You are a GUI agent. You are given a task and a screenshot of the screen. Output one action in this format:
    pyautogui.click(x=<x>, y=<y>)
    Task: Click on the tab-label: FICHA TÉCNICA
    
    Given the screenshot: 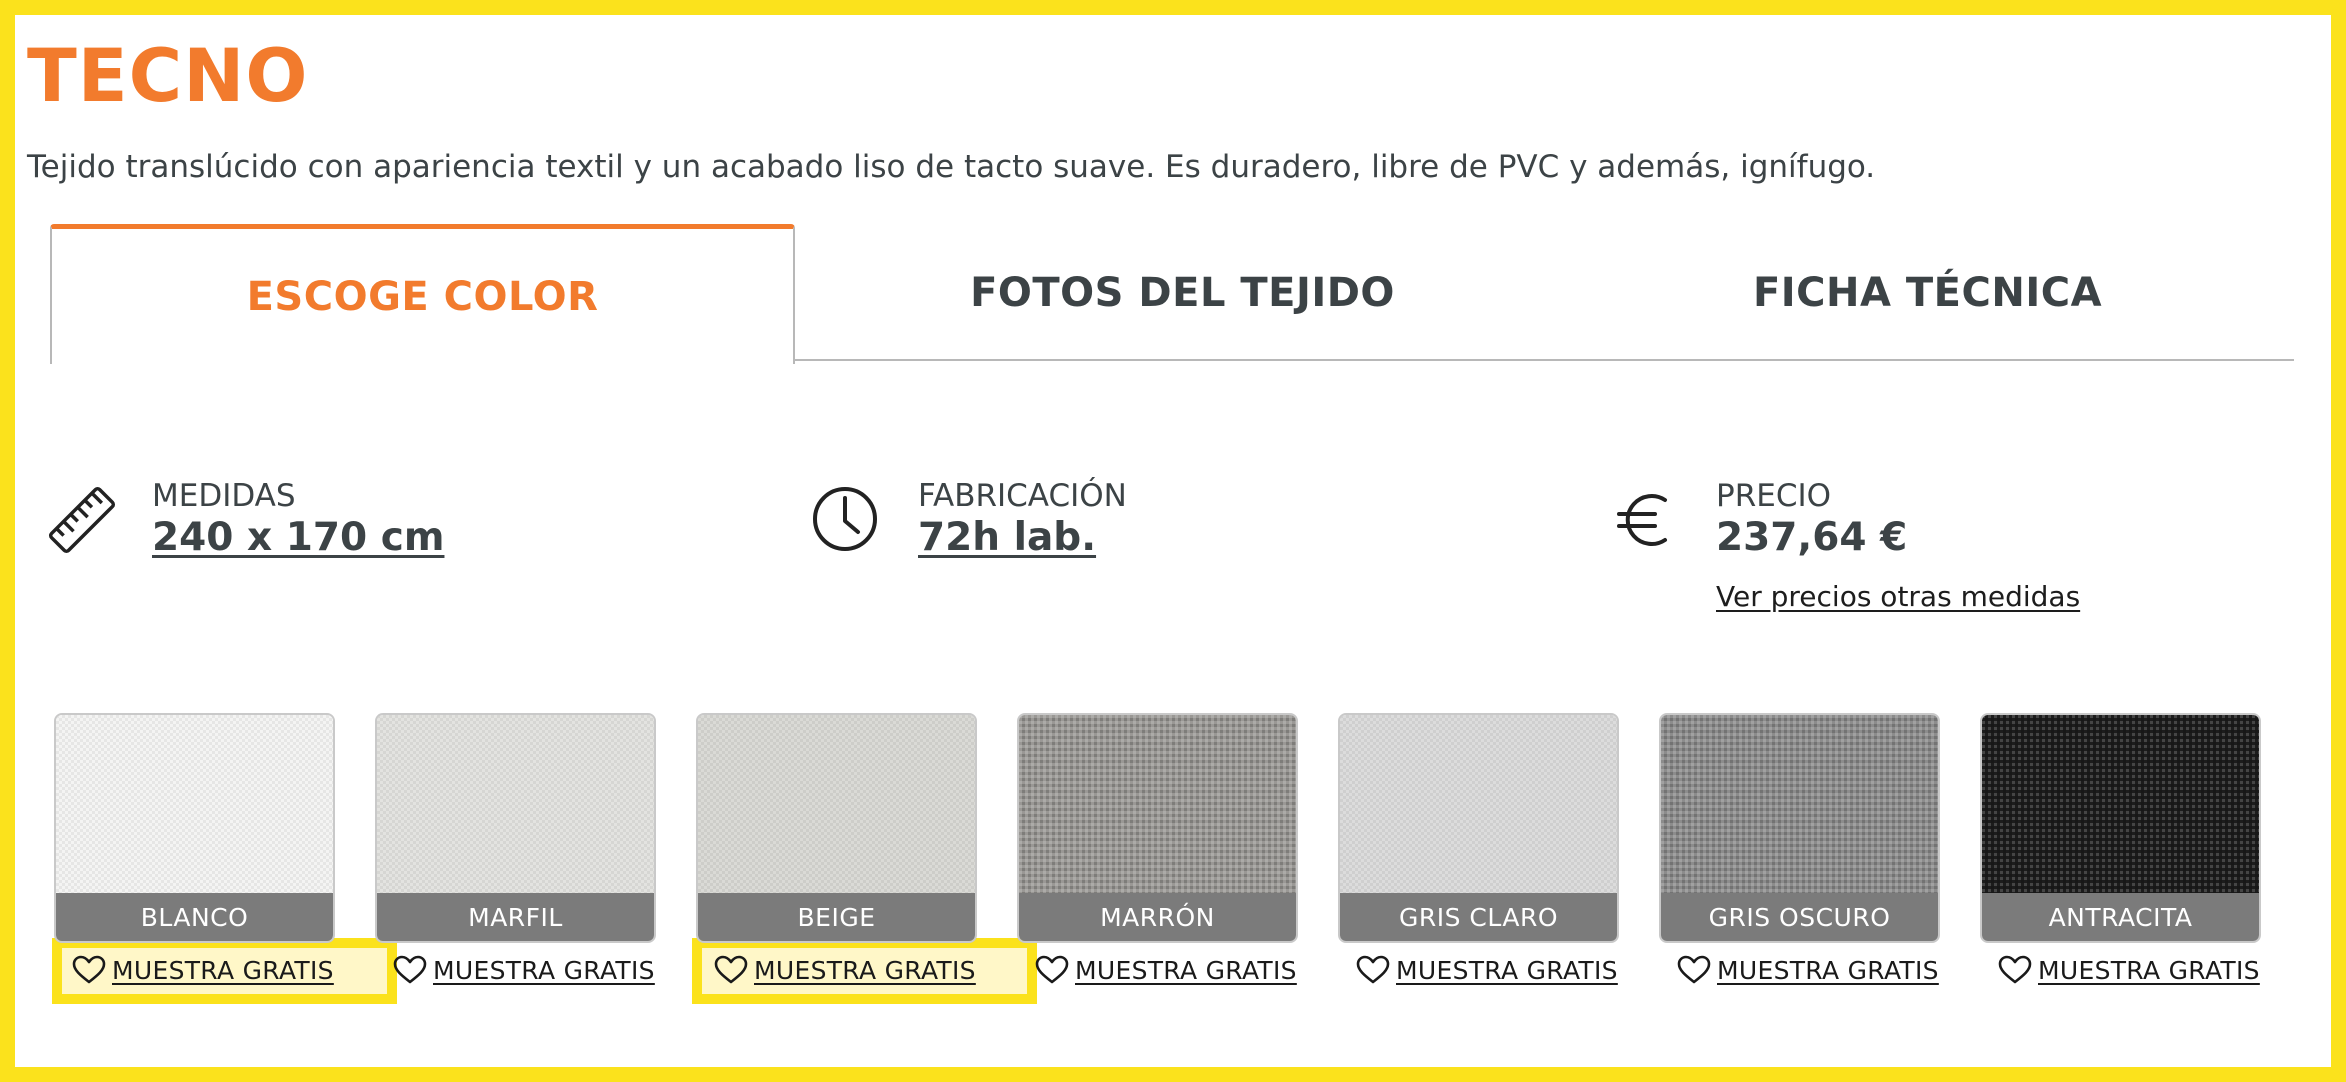 What is the action you would take?
    pyautogui.click(x=1927, y=292)
    